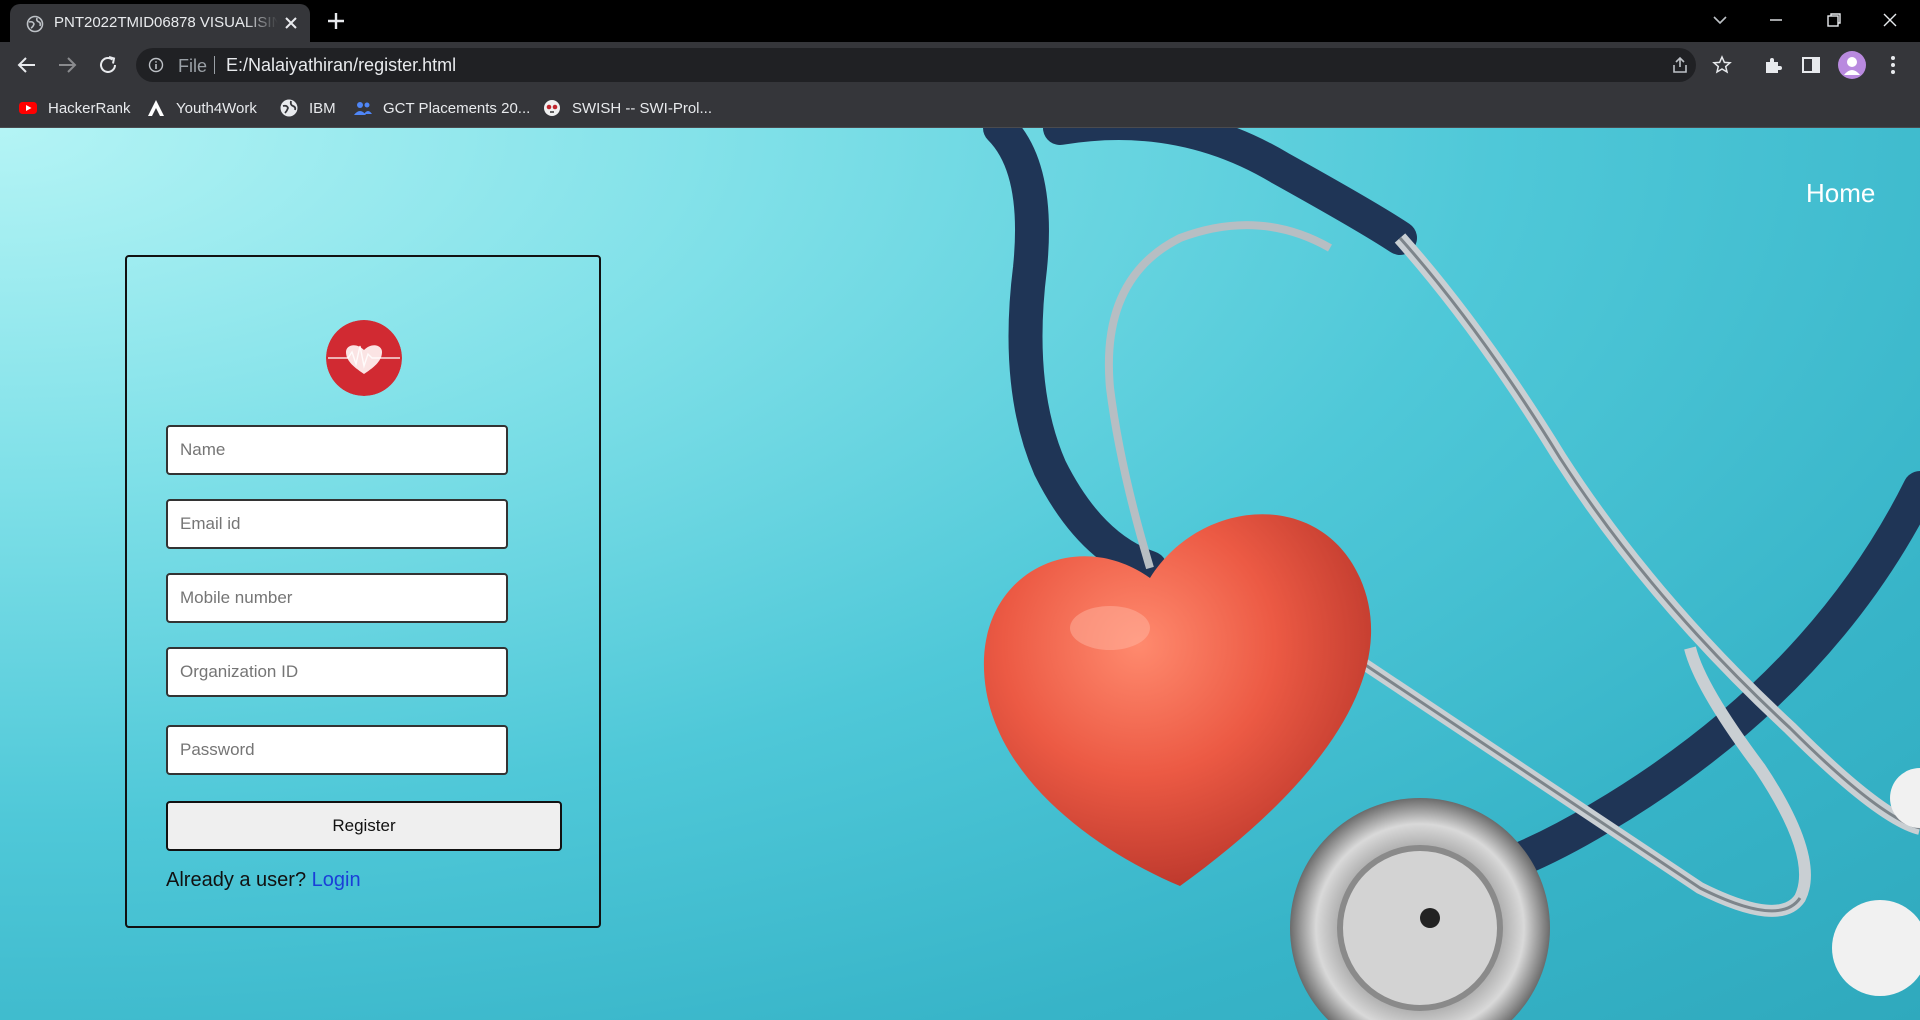 The image size is (1920, 1020). What do you see at coordinates (214, 65) in the screenshot?
I see `url-separator` at bounding box center [214, 65].